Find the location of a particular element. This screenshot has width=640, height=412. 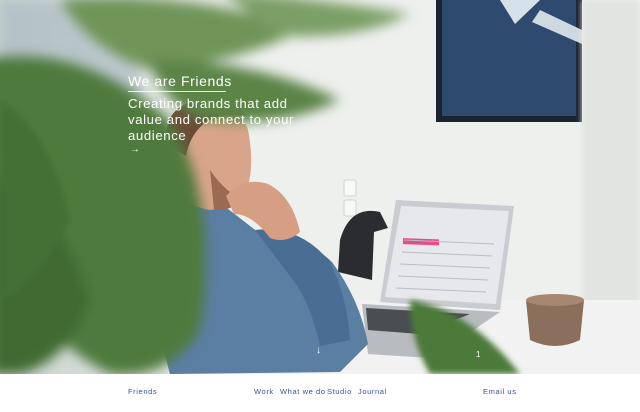

nav-work: Work is located at coordinates (264, 391).